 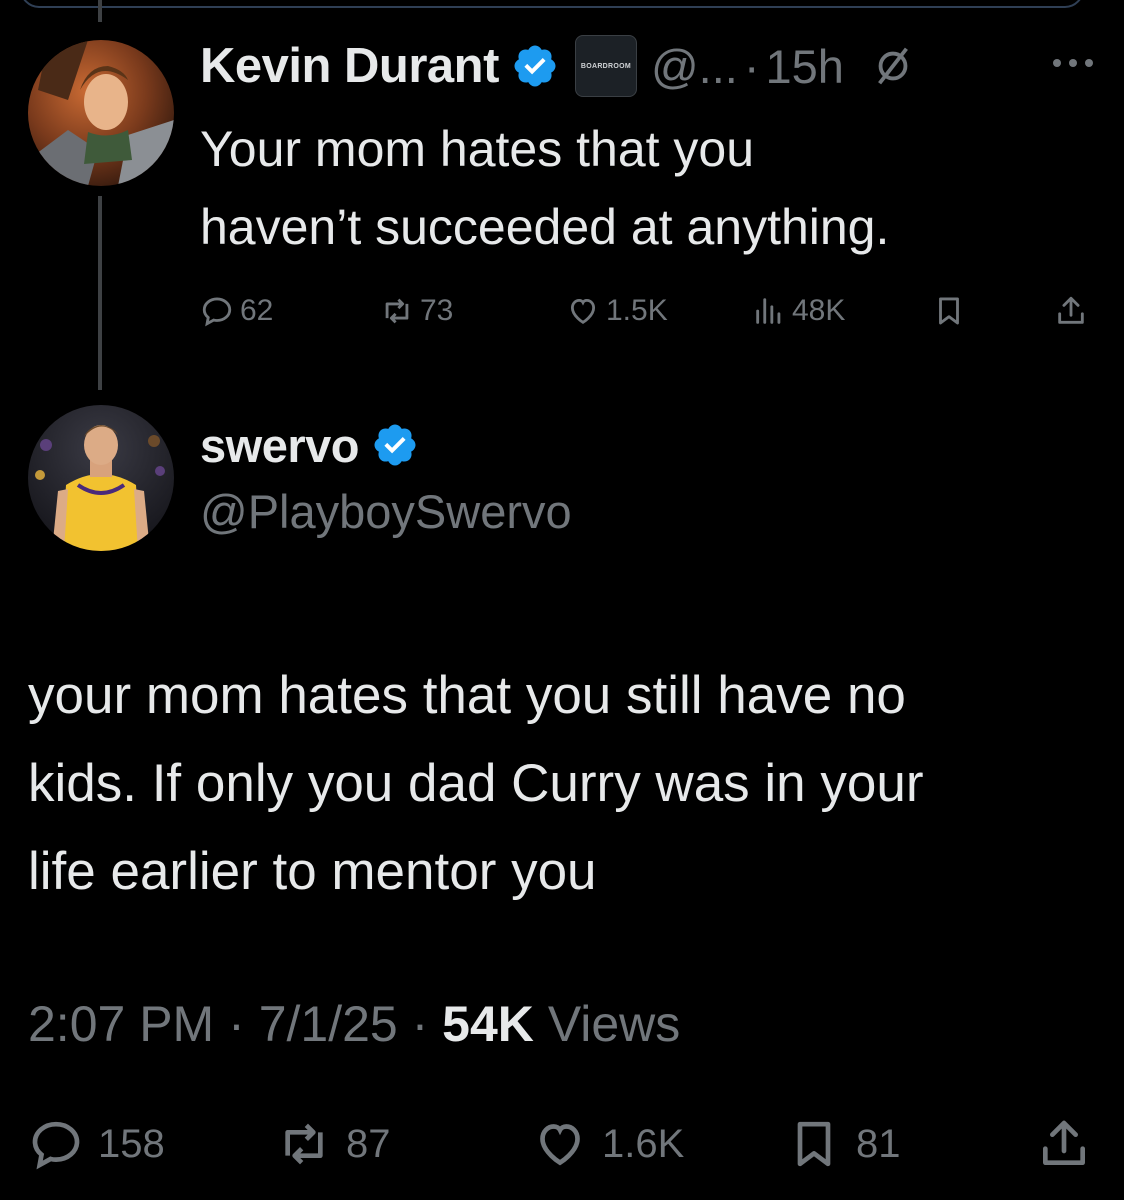 What do you see at coordinates (643, 1143) in the screenshot?
I see `like-count: 1.6K` at bounding box center [643, 1143].